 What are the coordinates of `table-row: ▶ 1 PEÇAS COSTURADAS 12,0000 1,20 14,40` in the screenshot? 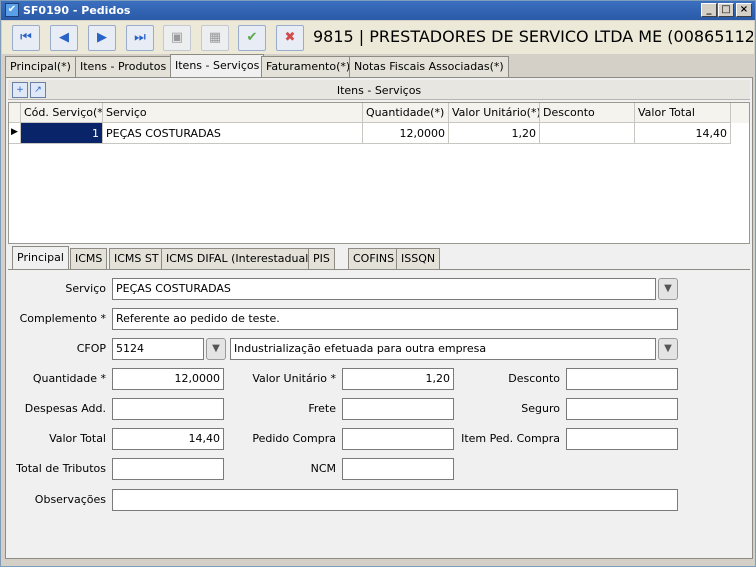 It's located at (379, 133).